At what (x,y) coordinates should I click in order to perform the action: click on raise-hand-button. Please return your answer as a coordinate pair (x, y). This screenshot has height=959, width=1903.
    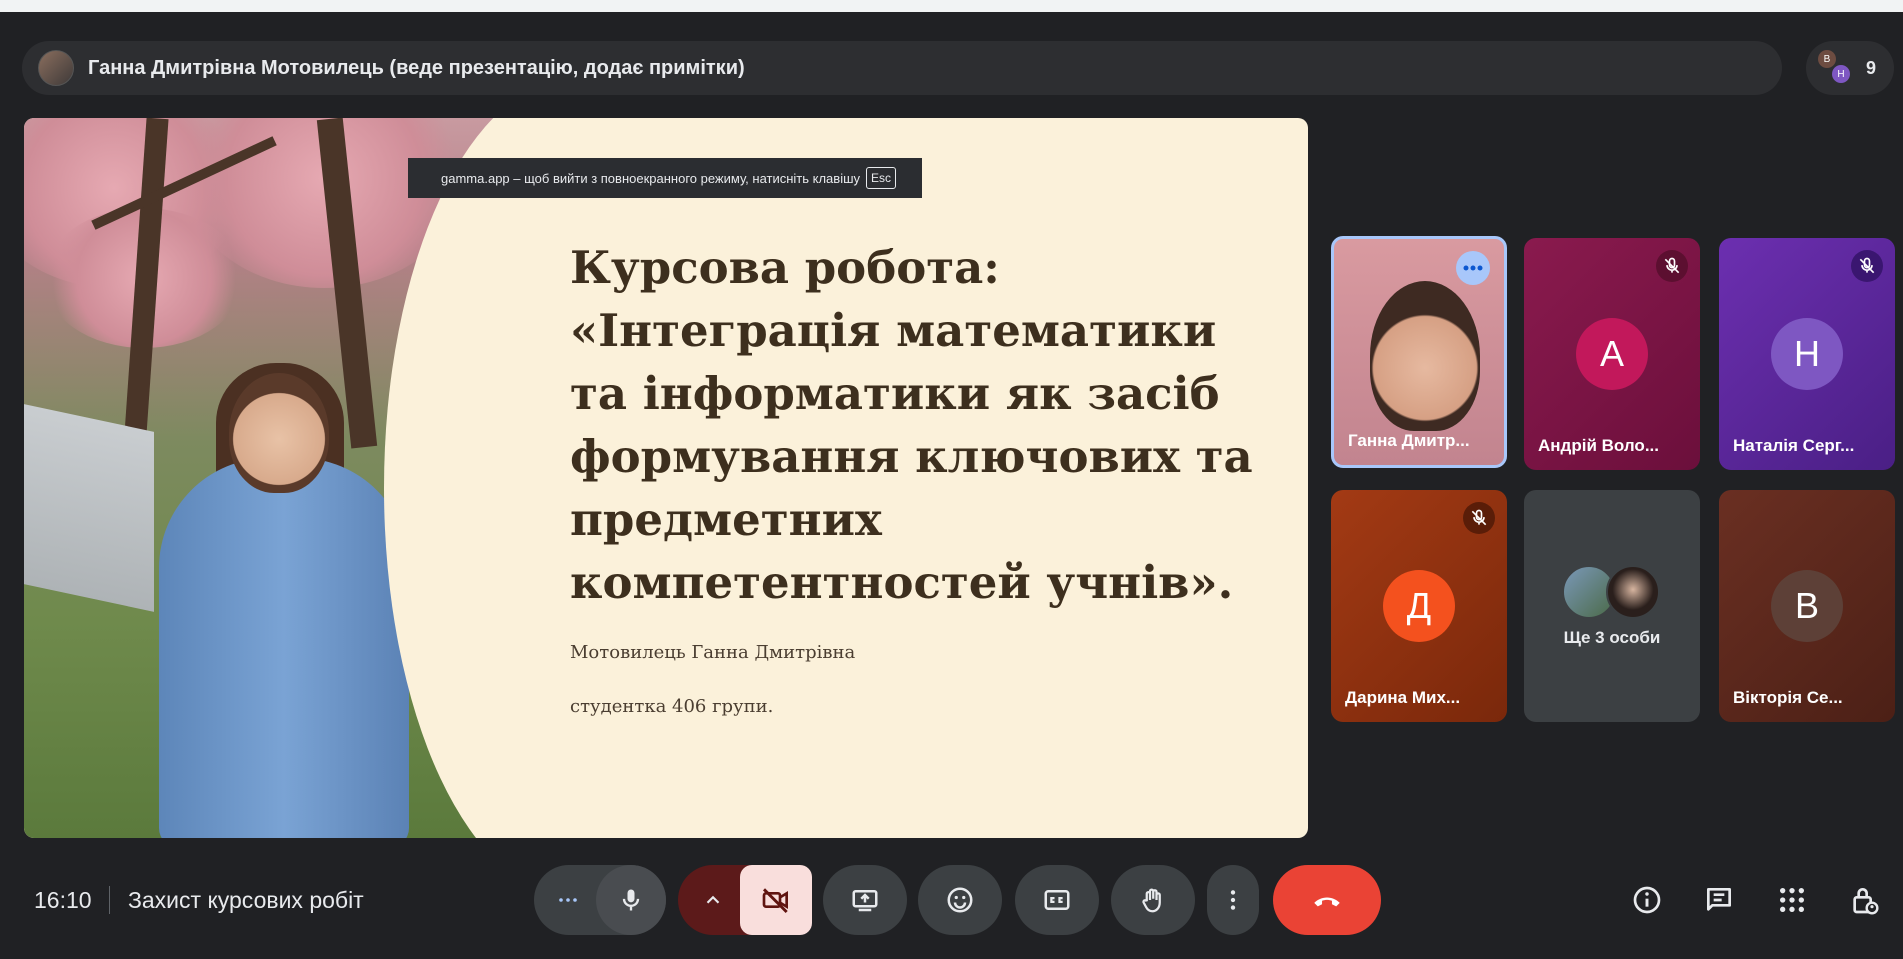
    Looking at the image, I should click on (1153, 900).